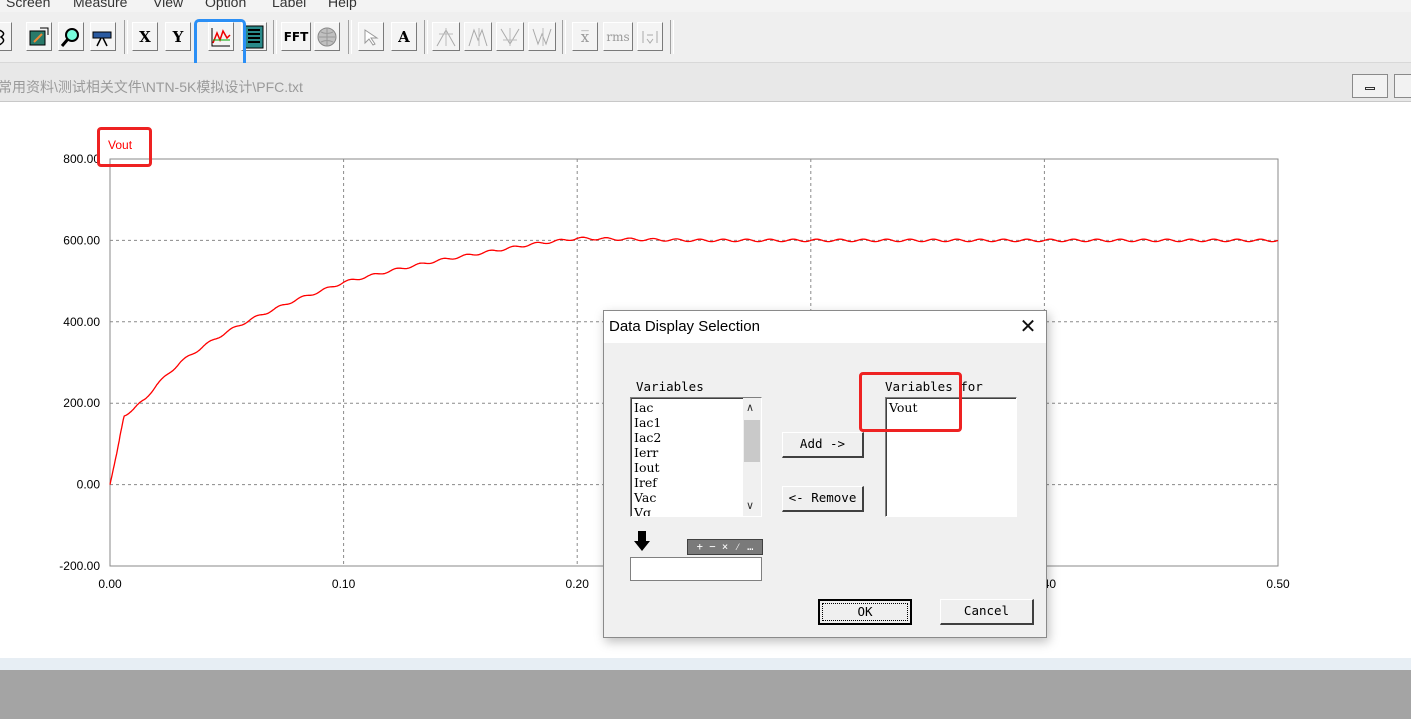 The image size is (1411, 719). I want to click on list-item: Ierr, so click(647, 452).